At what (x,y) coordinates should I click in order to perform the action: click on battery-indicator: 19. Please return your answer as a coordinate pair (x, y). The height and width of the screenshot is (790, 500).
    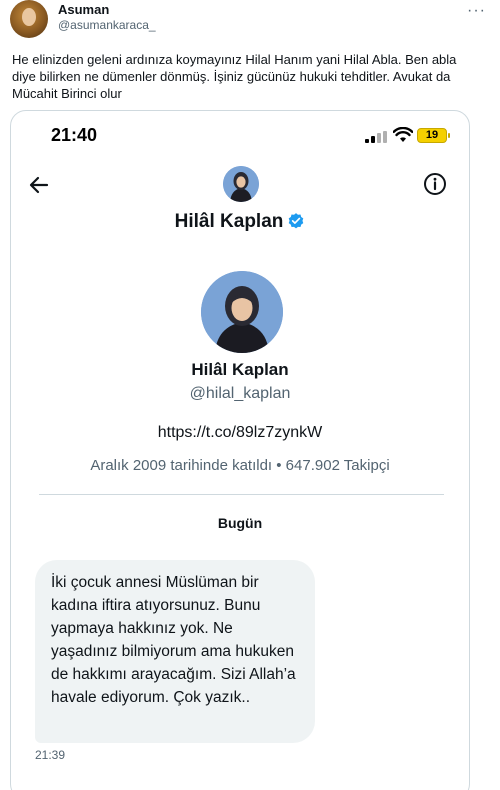
    Looking at the image, I should click on (433, 135).